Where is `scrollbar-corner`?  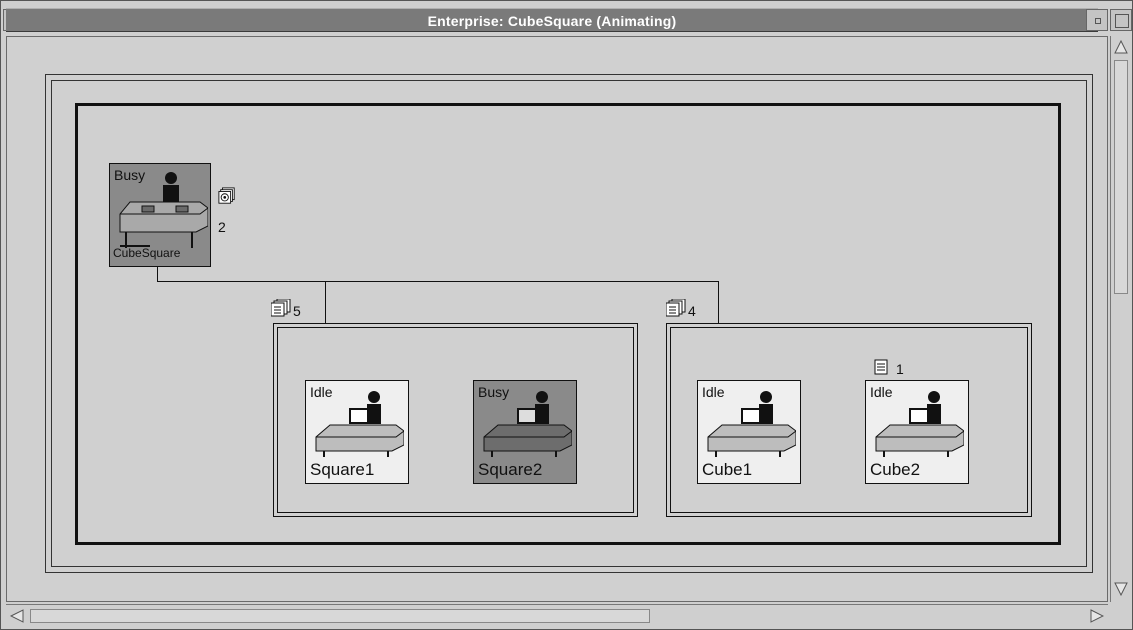 scrollbar-corner is located at coordinates (1120, 615).